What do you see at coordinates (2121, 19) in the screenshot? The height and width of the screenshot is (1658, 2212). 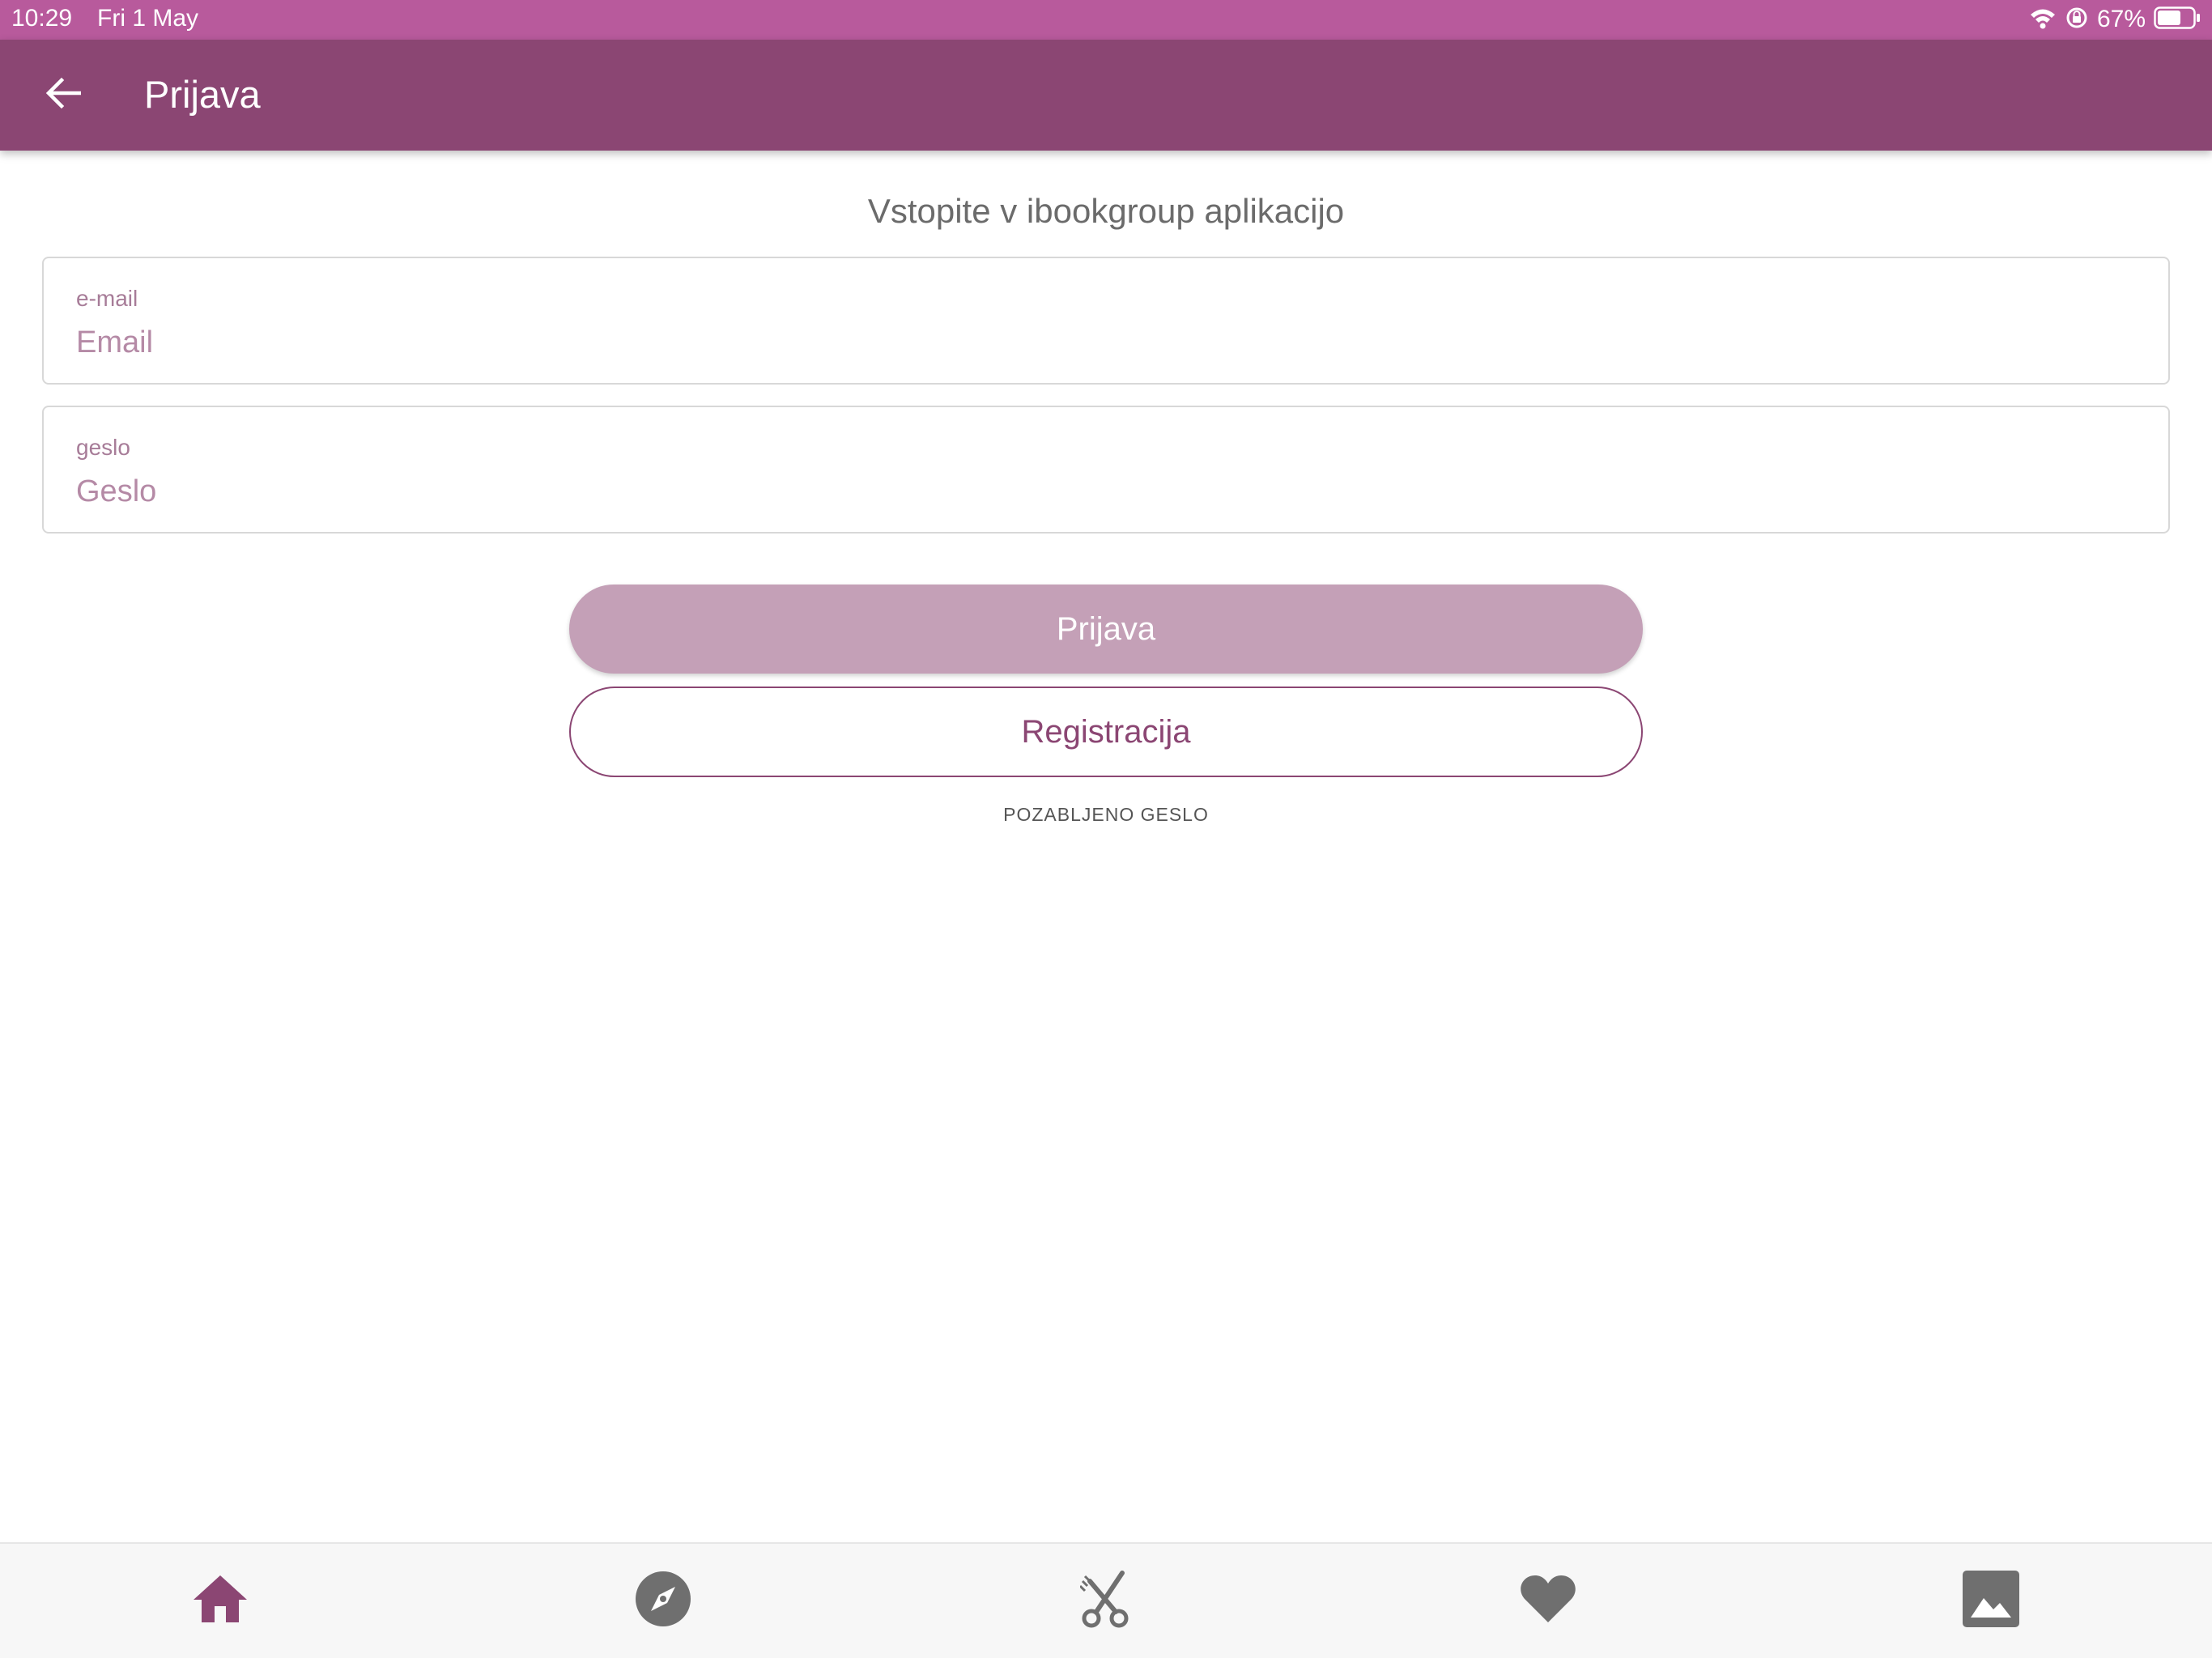 I see `battery-percent: 67%` at bounding box center [2121, 19].